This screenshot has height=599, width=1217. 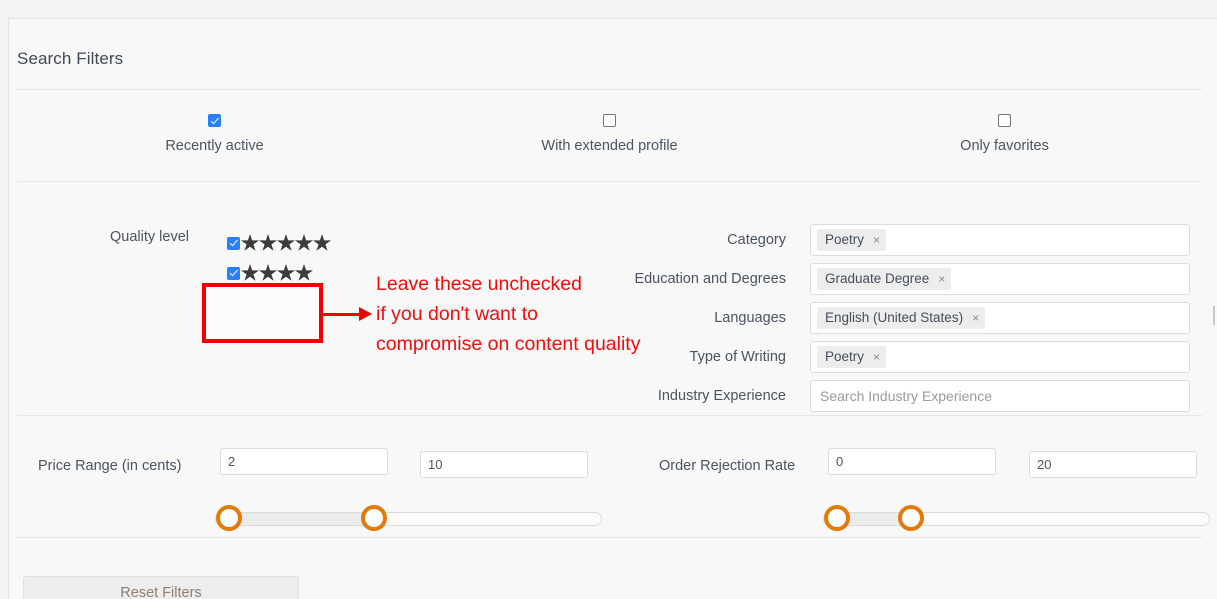 I want to click on checkbox-quality-5-stars, so click(x=233, y=243).